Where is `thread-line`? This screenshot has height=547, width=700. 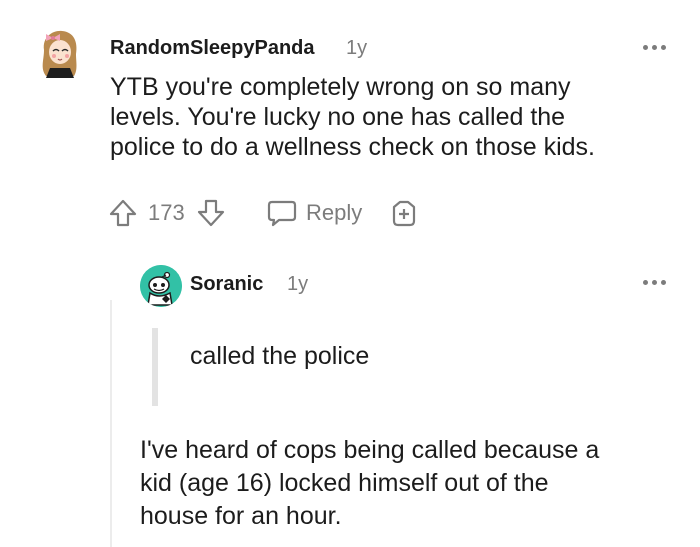
thread-line is located at coordinates (111, 423).